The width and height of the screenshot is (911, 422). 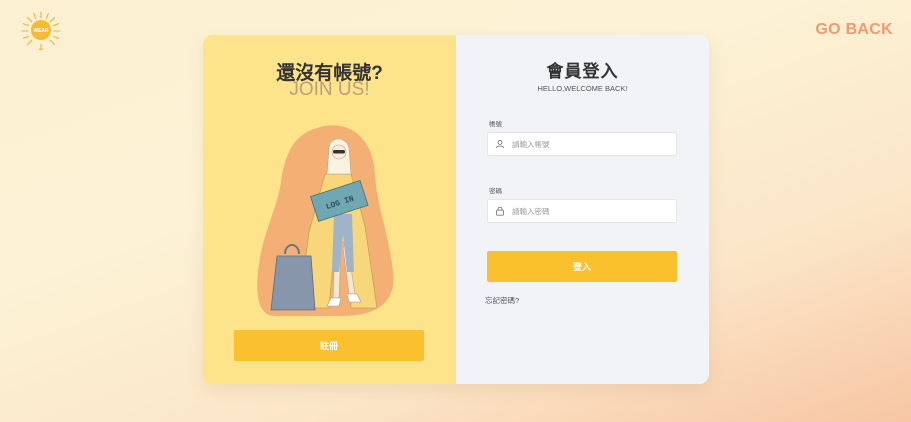 I want to click on account-input, so click(x=587, y=144).